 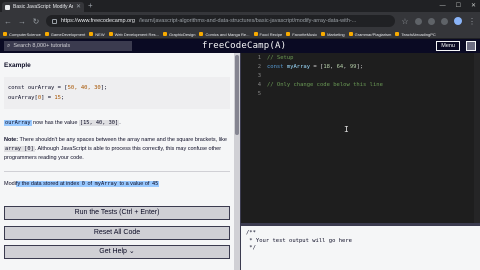 I want to click on inline-code: 45, so click(x=155, y=184).